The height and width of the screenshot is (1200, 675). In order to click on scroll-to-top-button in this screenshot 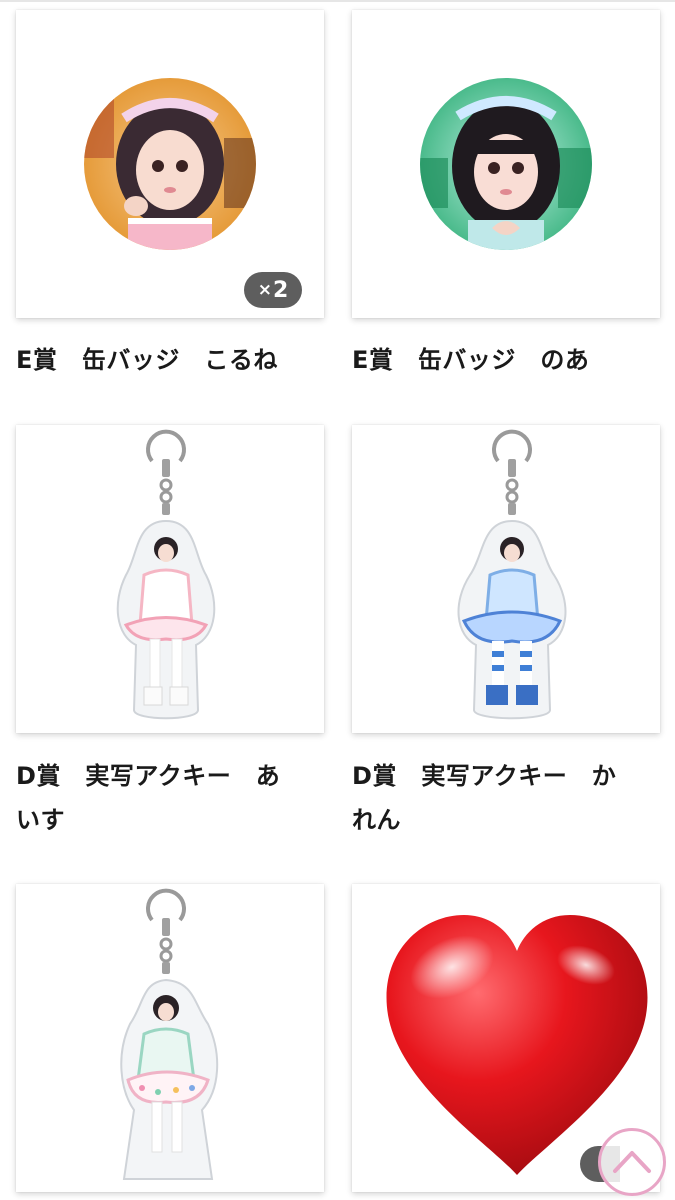, I will do `click(632, 1162)`.